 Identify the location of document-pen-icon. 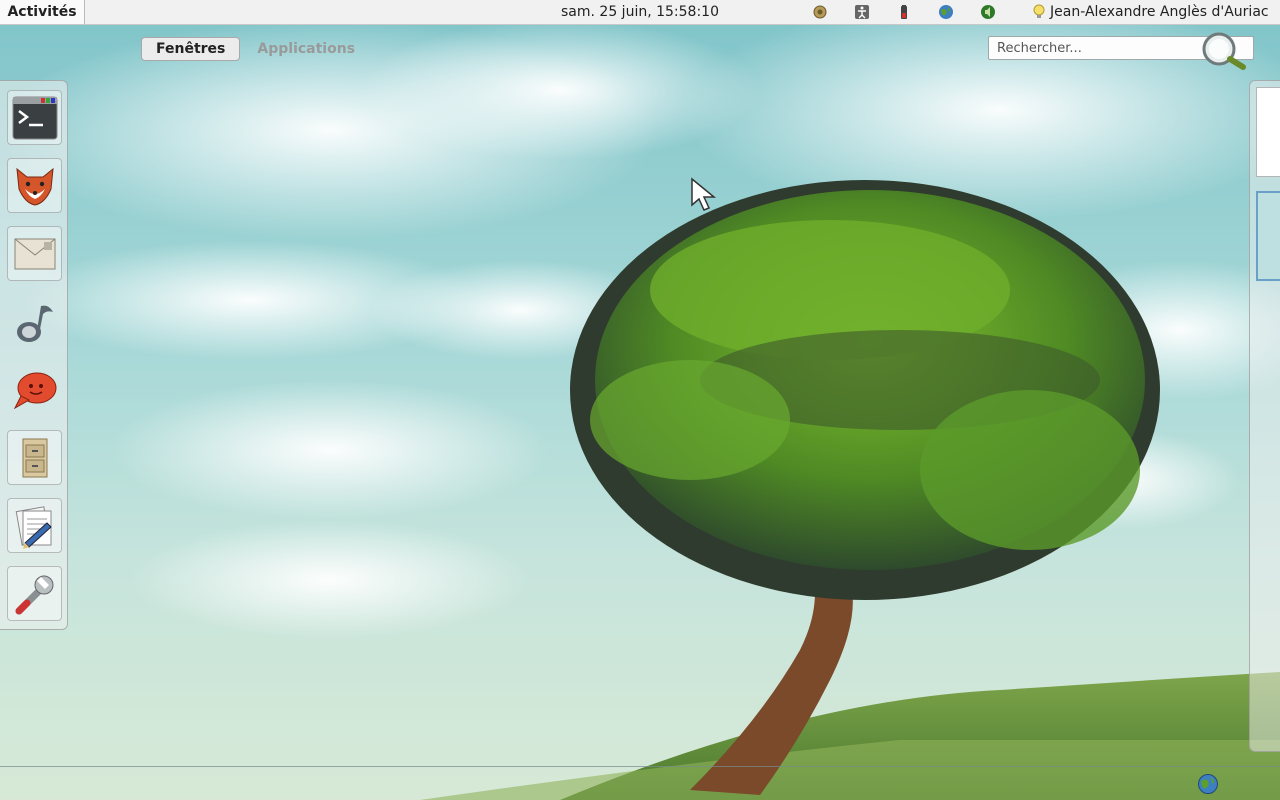
(33, 527).